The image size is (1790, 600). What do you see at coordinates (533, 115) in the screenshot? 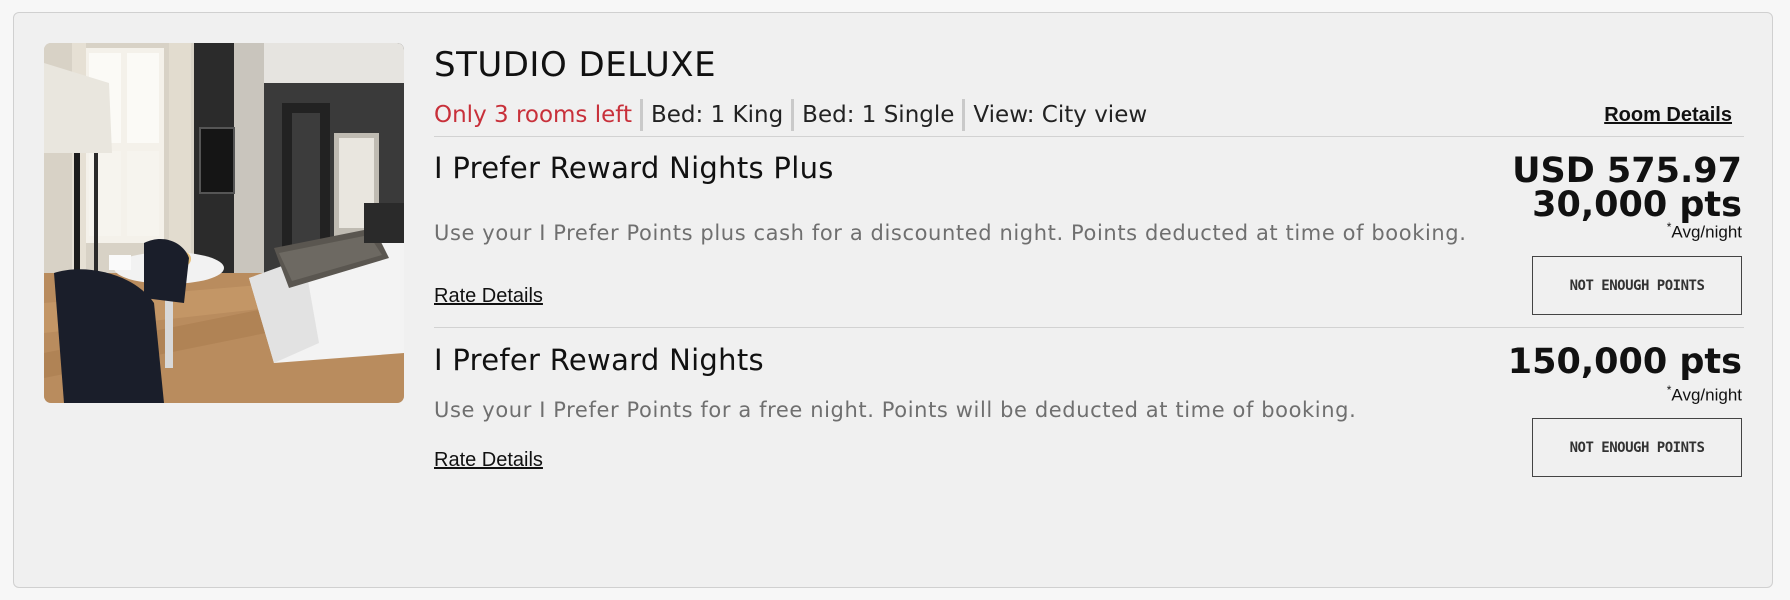
I see `rooms-left-badge: Only 3 rooms left` at bounding box center [533, 115].